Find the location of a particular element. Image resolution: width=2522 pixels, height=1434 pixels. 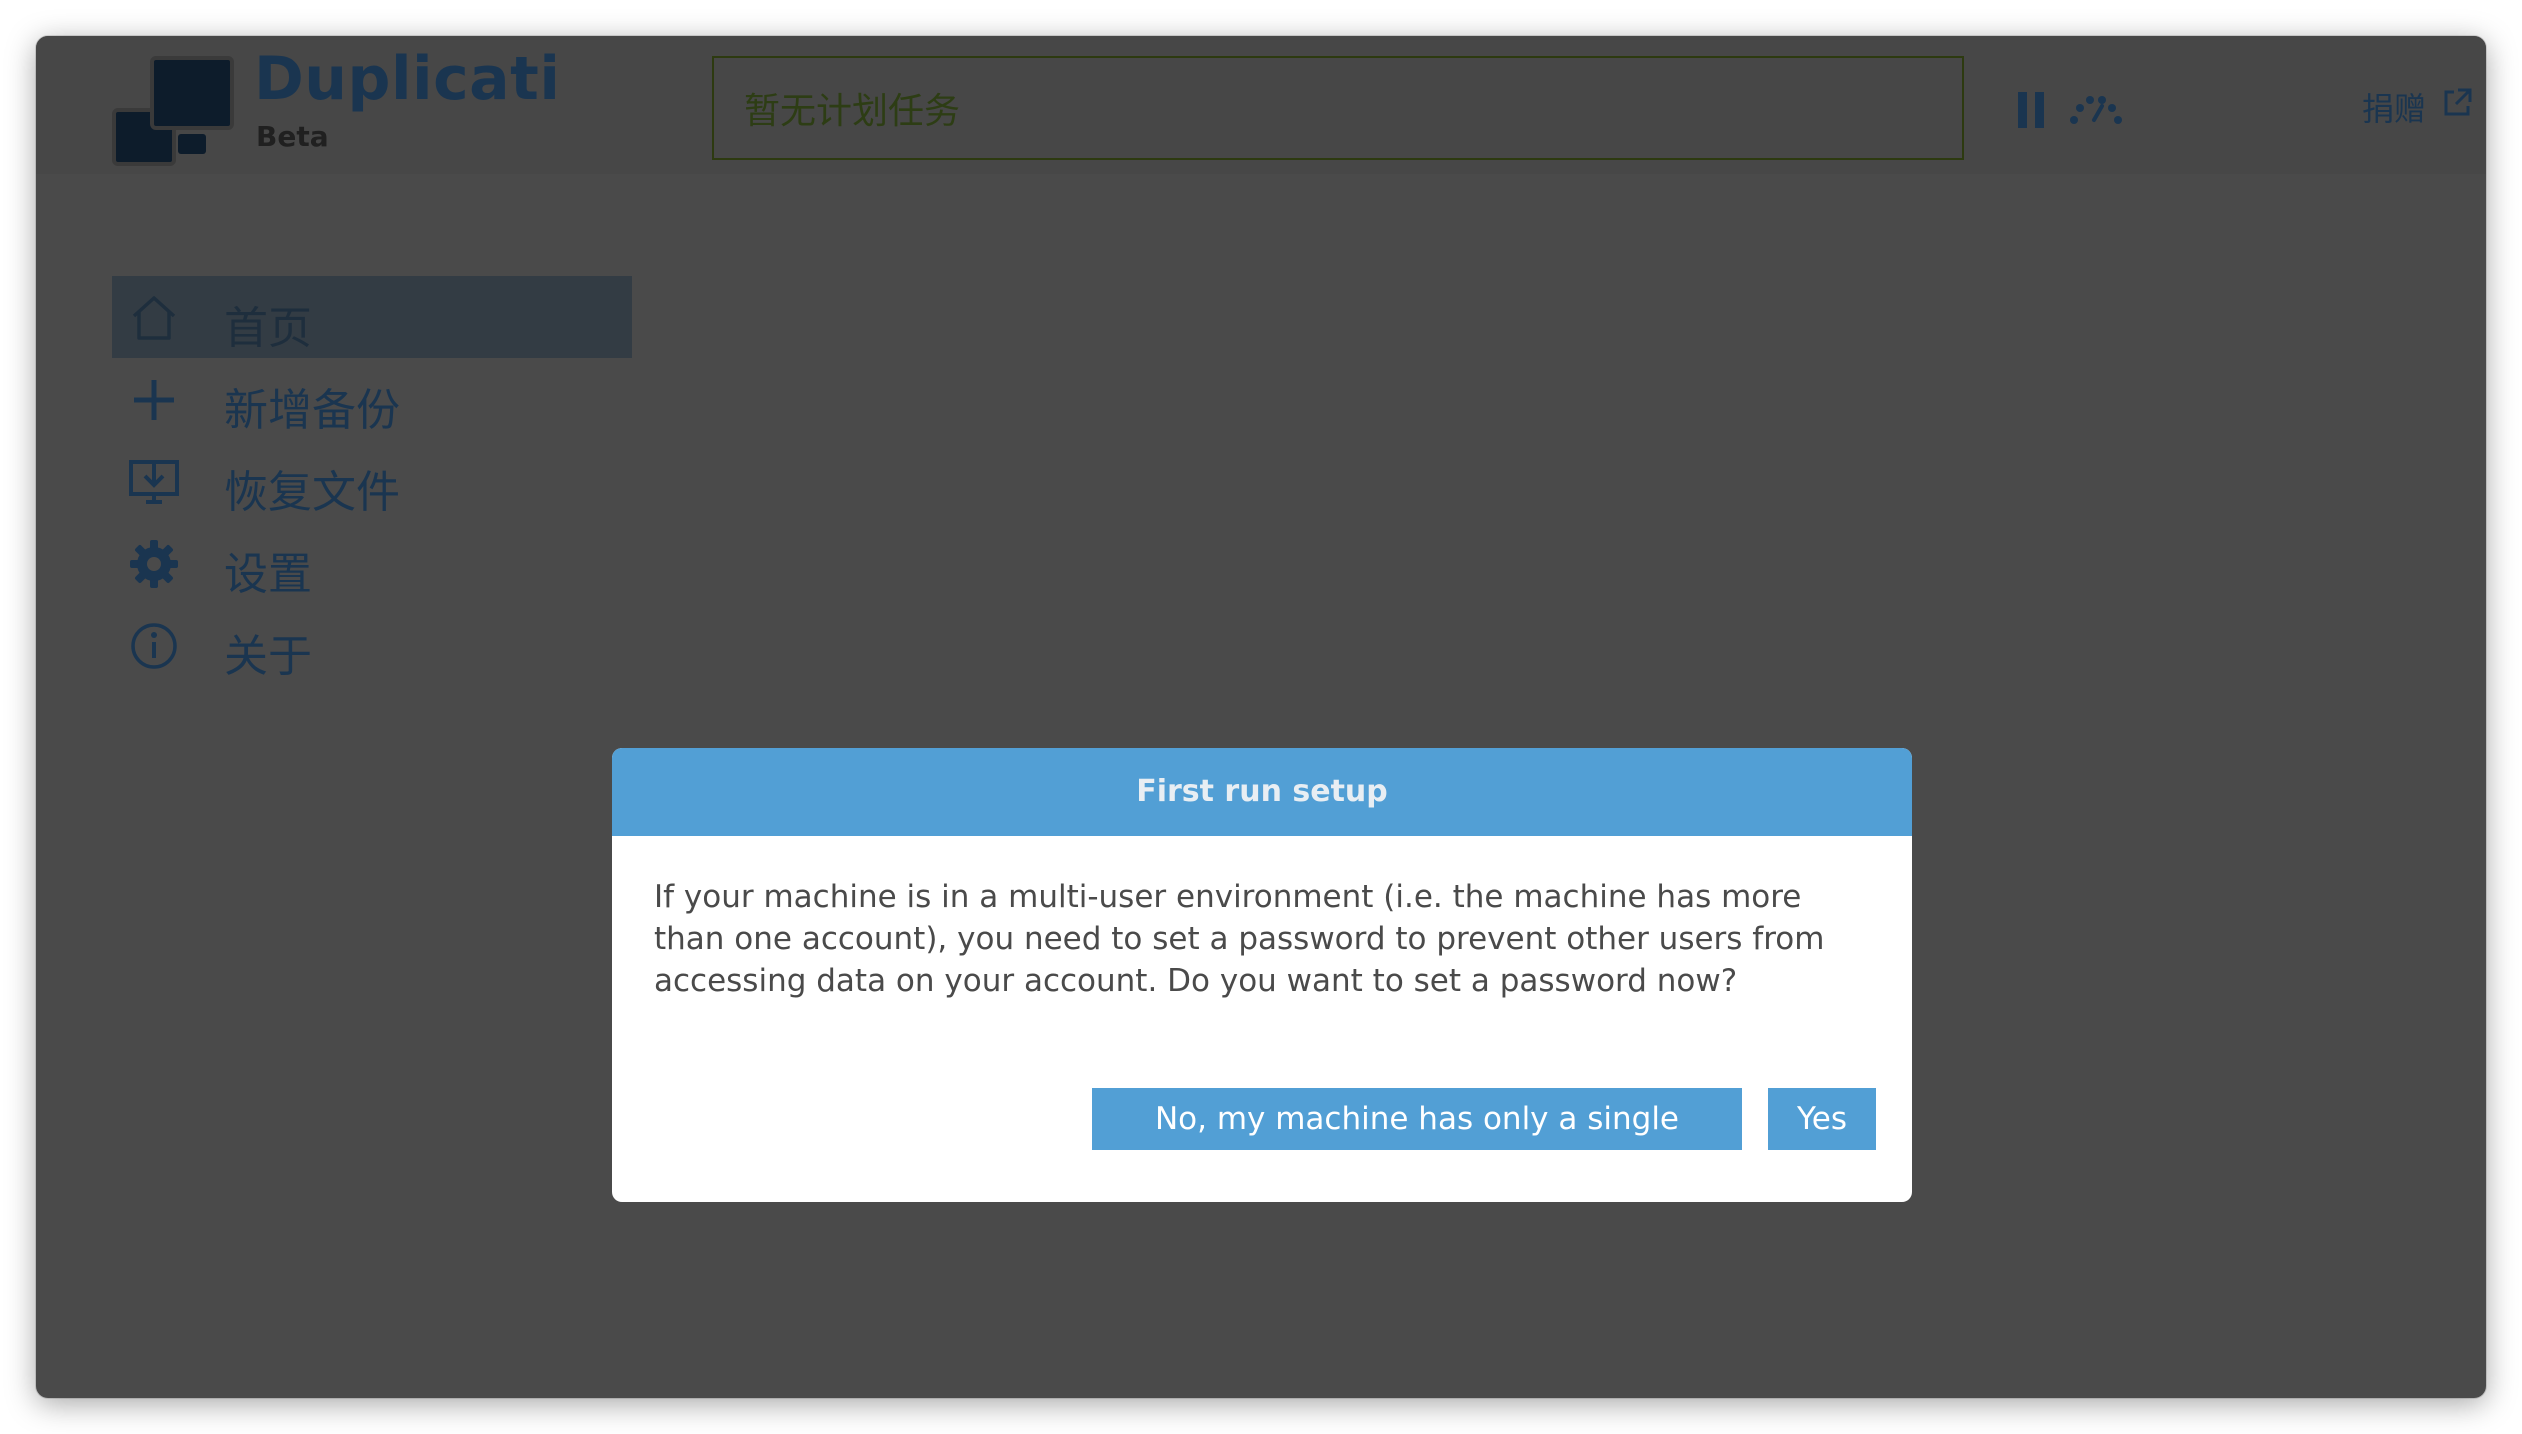

yes-button: Yes is located at coordinates (1822, 1119).